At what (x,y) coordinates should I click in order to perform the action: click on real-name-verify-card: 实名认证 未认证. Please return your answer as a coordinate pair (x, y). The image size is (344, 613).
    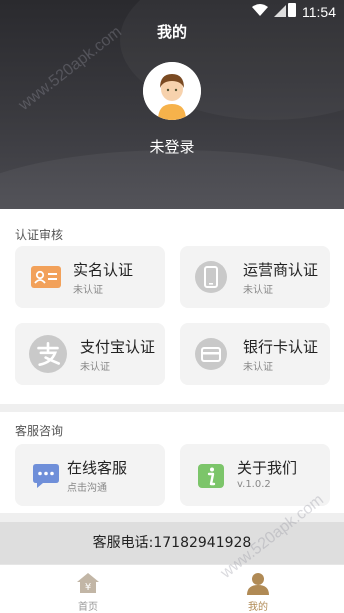
    Looking at the image, I should click on (90, 277).